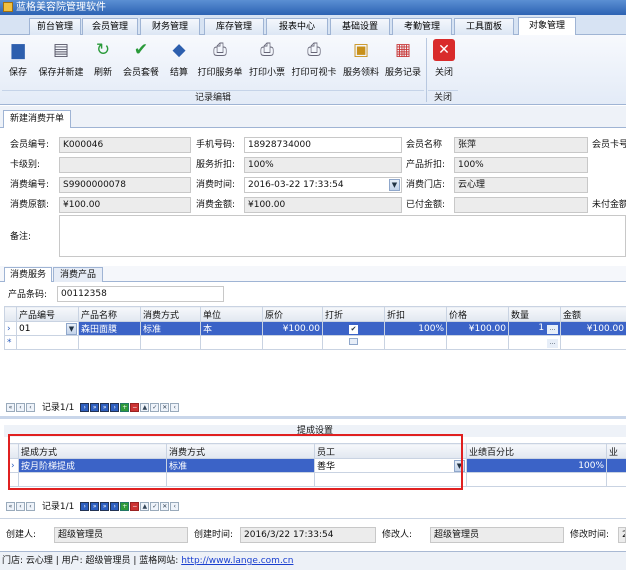 Image resolution: width=626 pixels, height=570 pixels. I want to click on menu-tab-front: 前台管理, so click(55, 26).